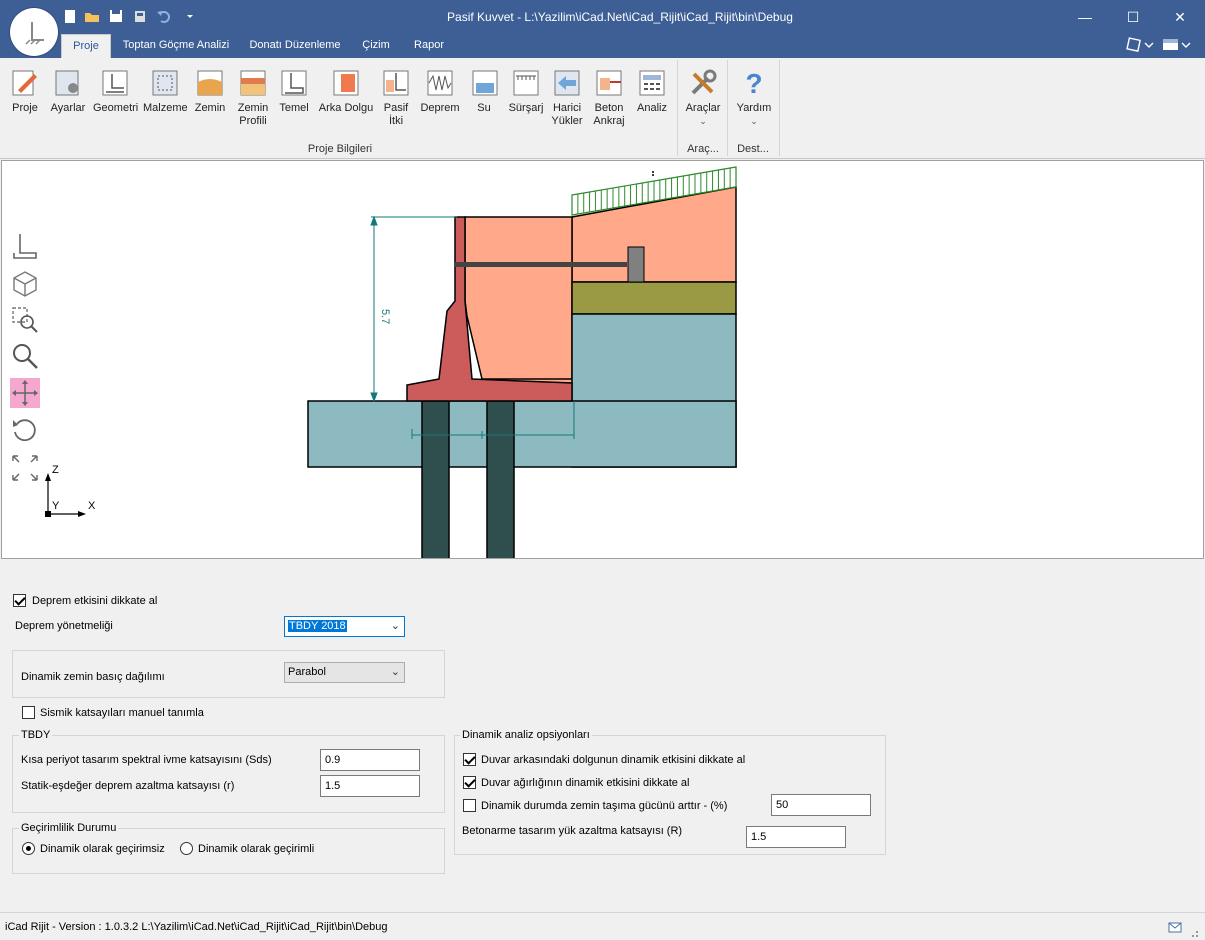 The height and width of the screenshot is (940, 1205). I want to click on ribbon-label: Analiz, so click(652, 108).